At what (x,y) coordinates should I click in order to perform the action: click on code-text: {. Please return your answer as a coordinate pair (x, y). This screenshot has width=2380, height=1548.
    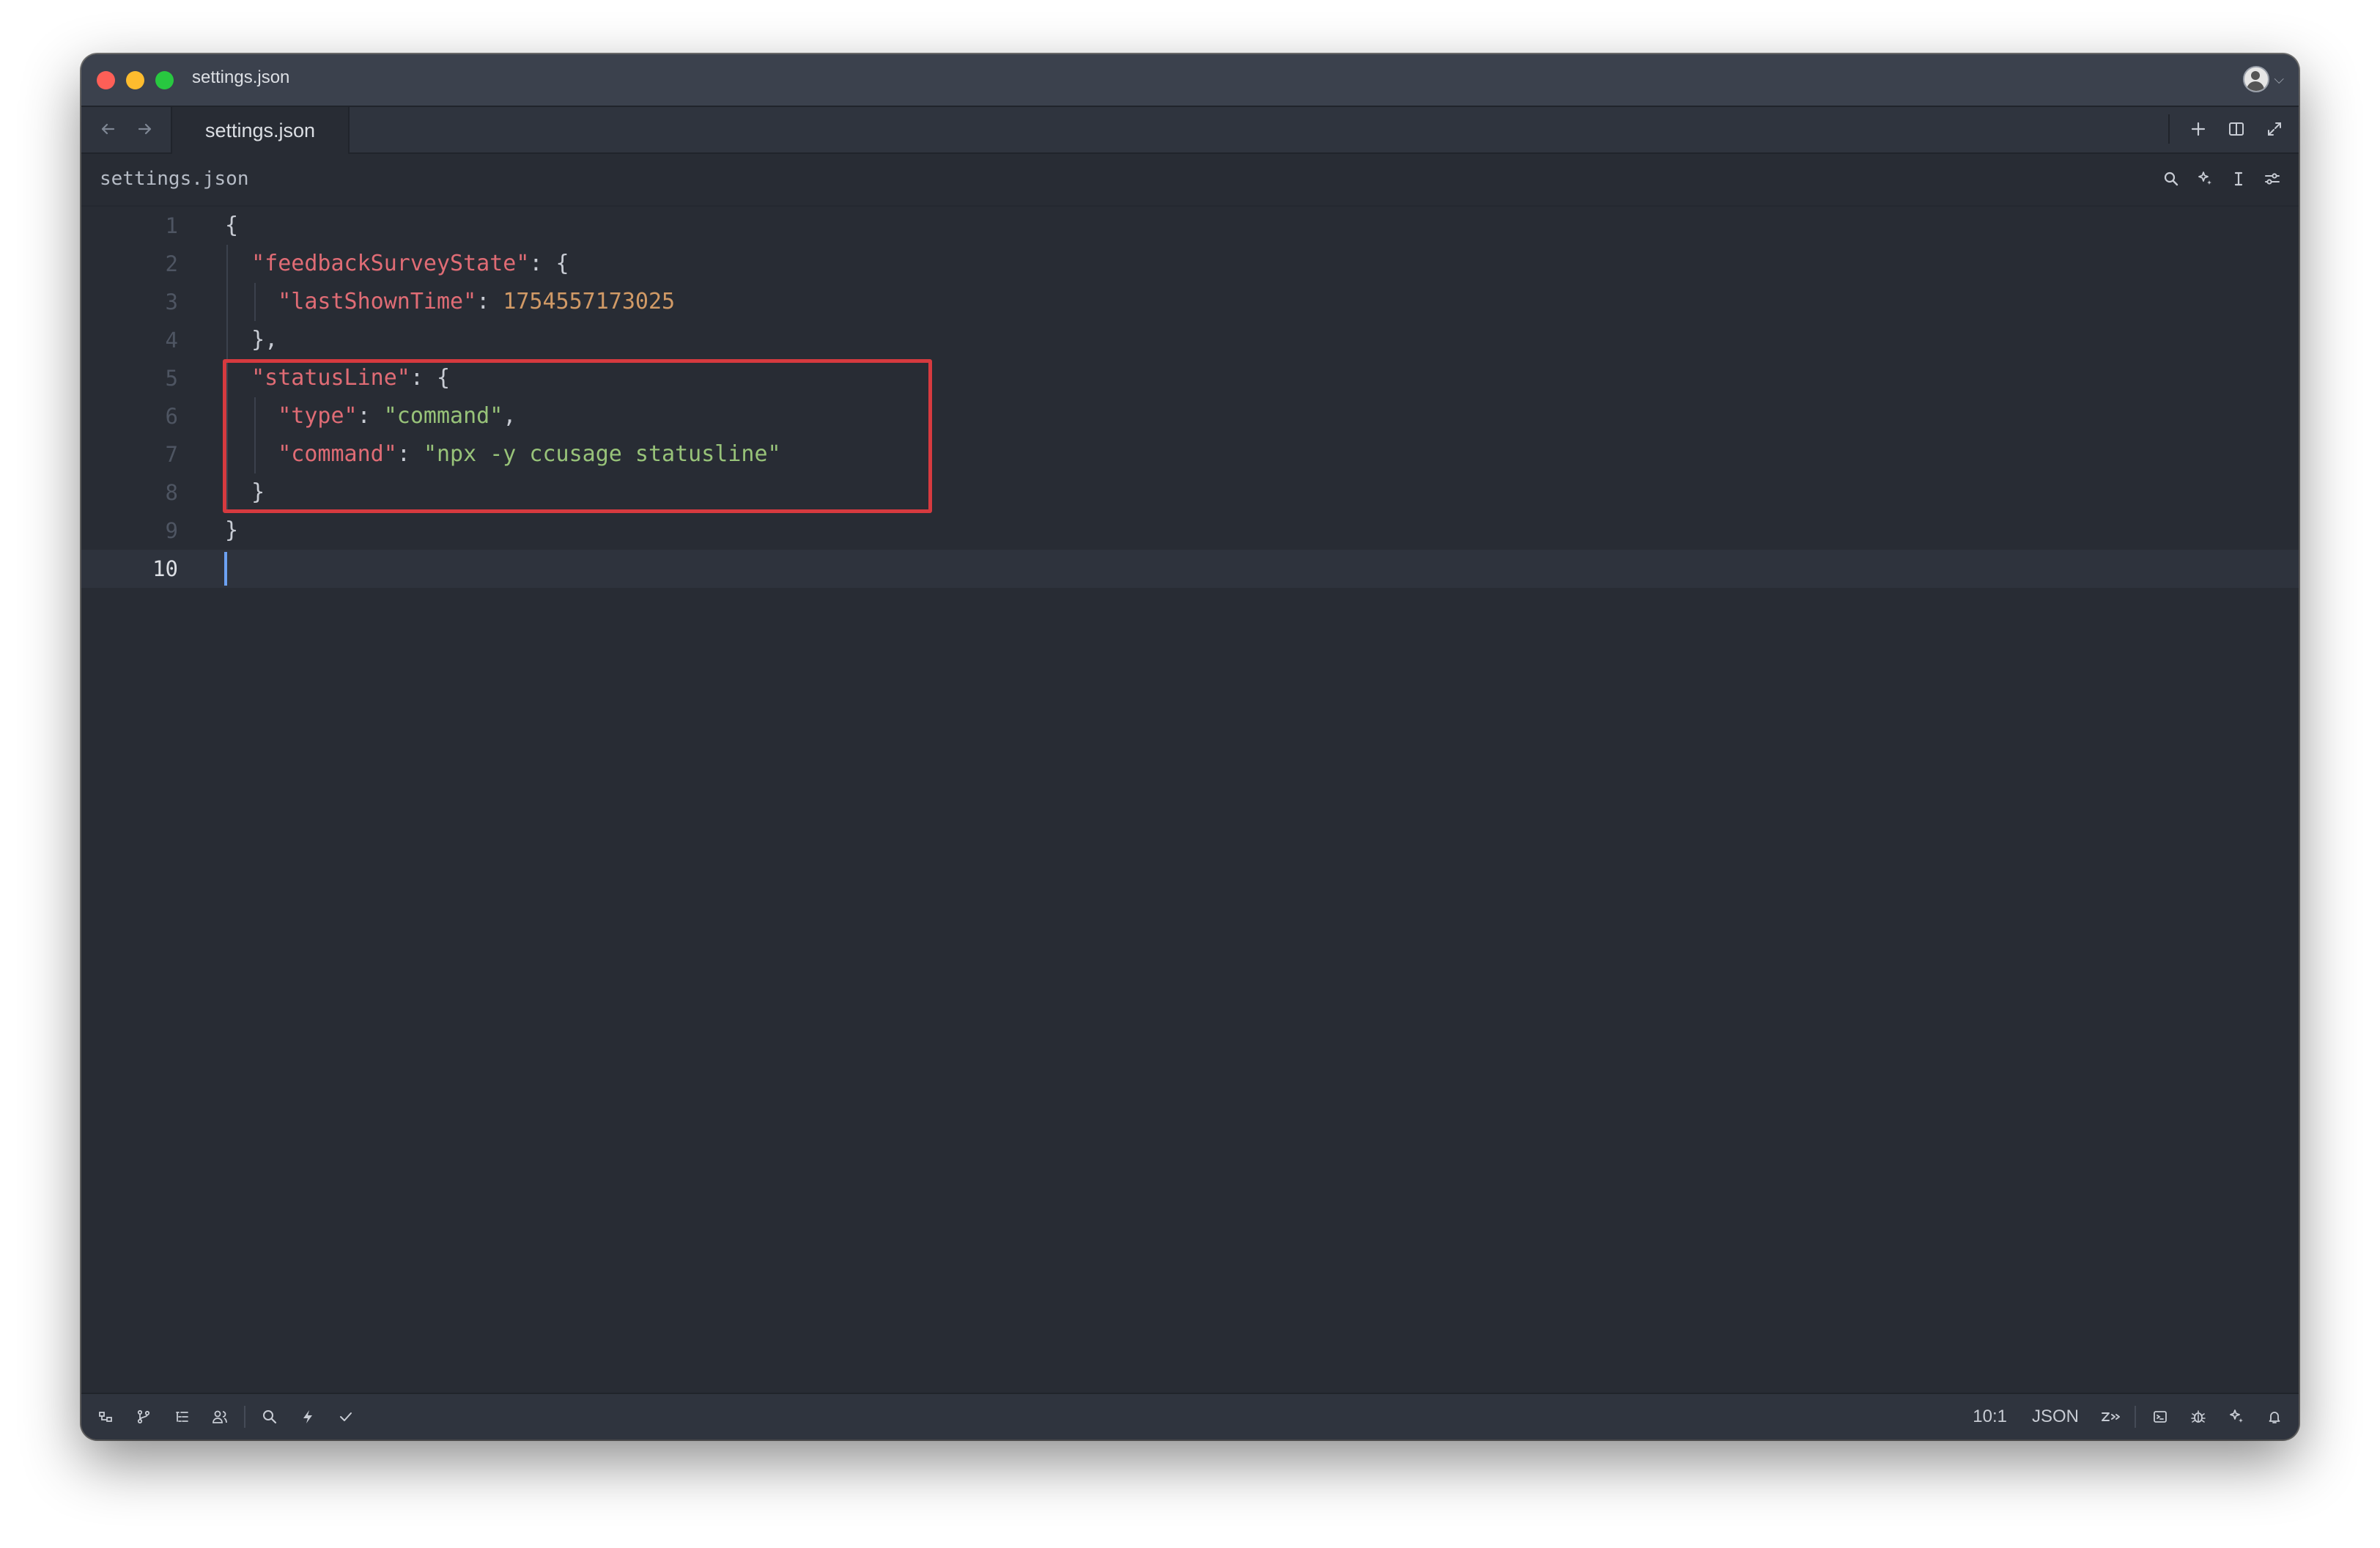
    Looking at the image, I should click on (232, 225).